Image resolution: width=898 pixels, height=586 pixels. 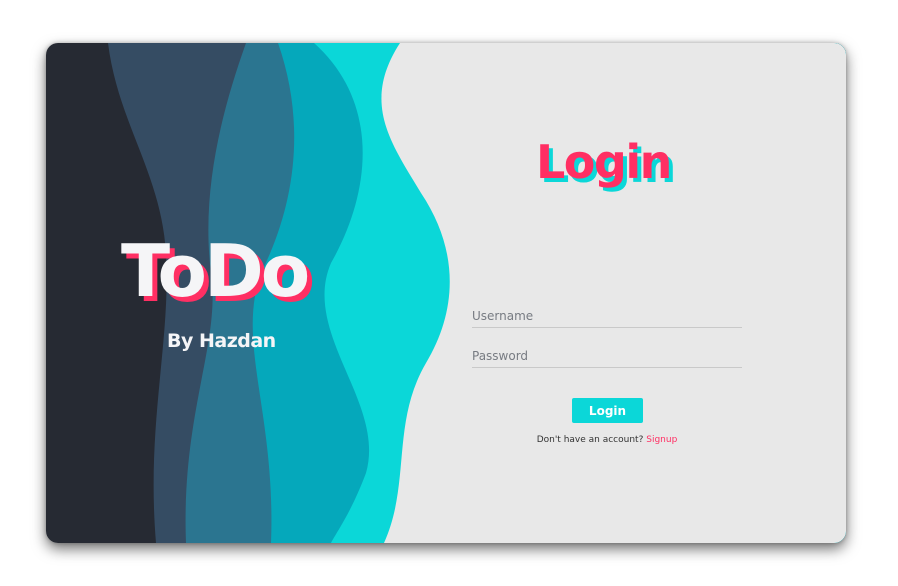 I want to click on password-input, so click(x=607, y=356).